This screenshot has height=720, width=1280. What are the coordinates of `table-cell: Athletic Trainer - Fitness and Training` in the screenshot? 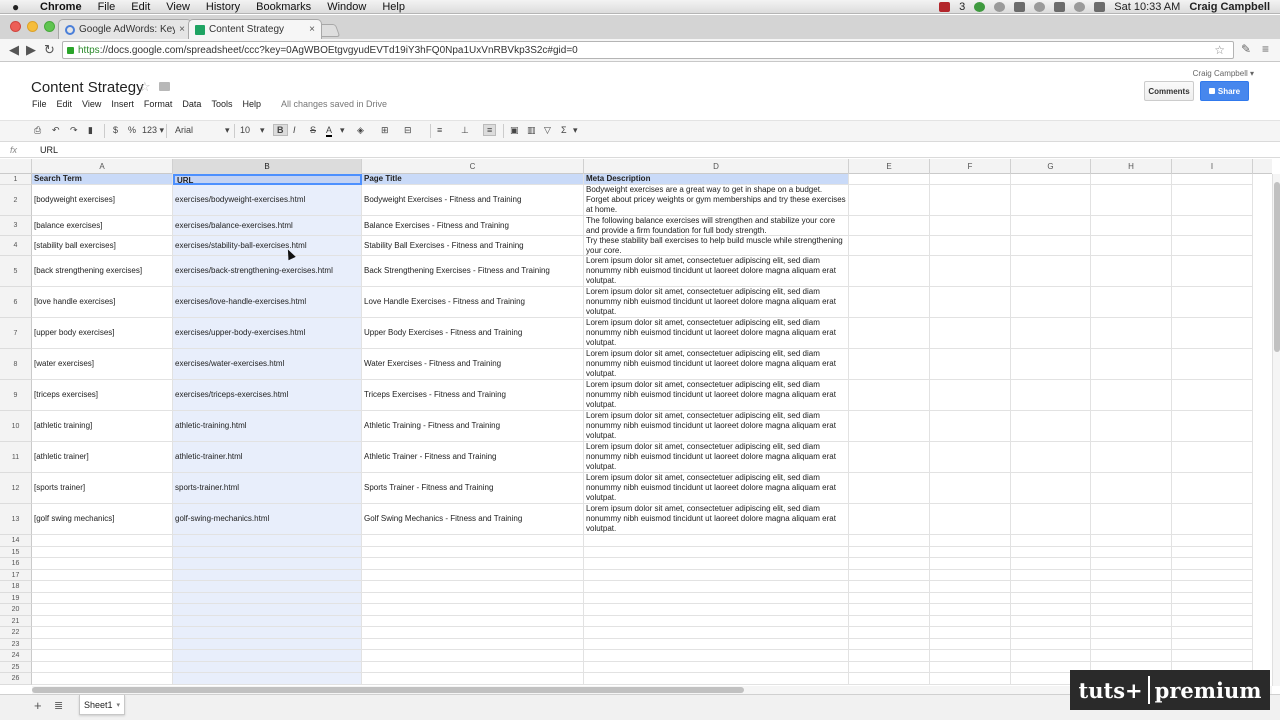 It's located at (473, 457).